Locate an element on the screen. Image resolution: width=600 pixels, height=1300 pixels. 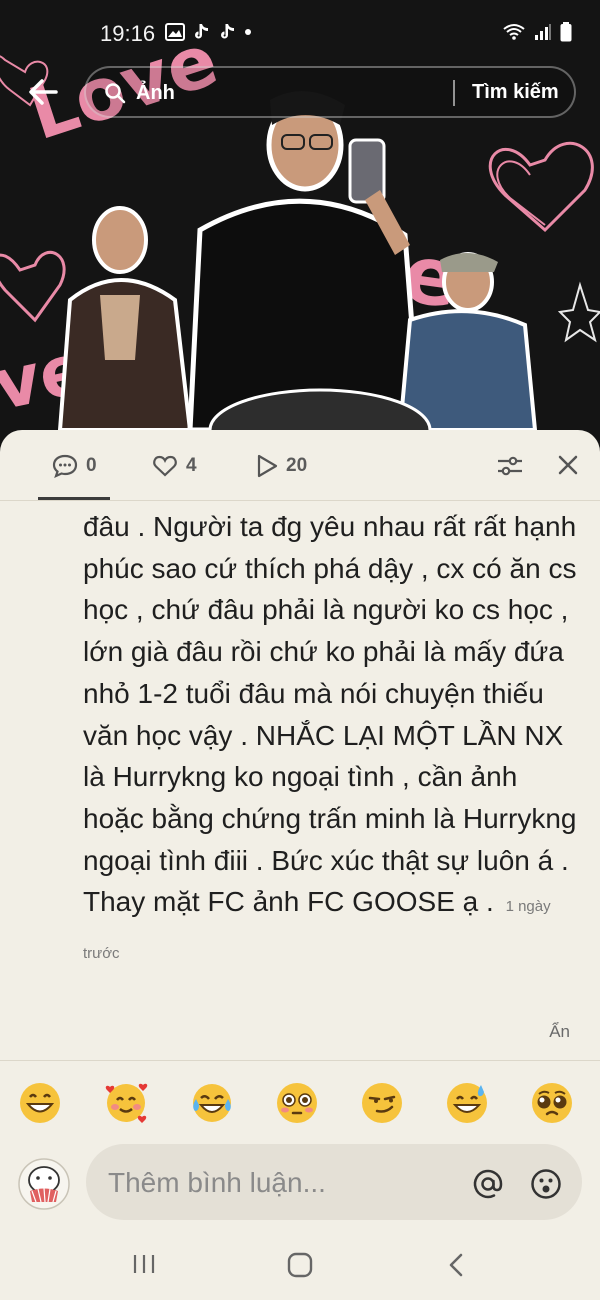
system-icons is located at coordinates (537, 32).